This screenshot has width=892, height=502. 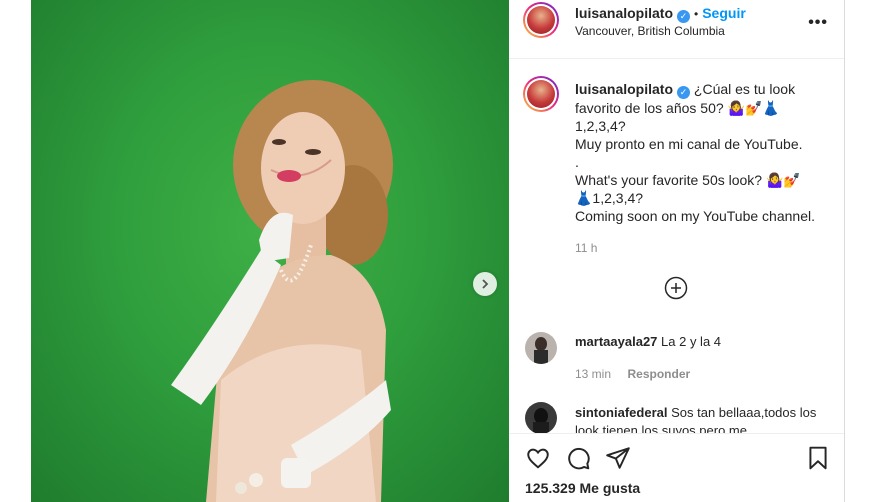 I want to click on caption-avatar, so click(x=541, y=94).